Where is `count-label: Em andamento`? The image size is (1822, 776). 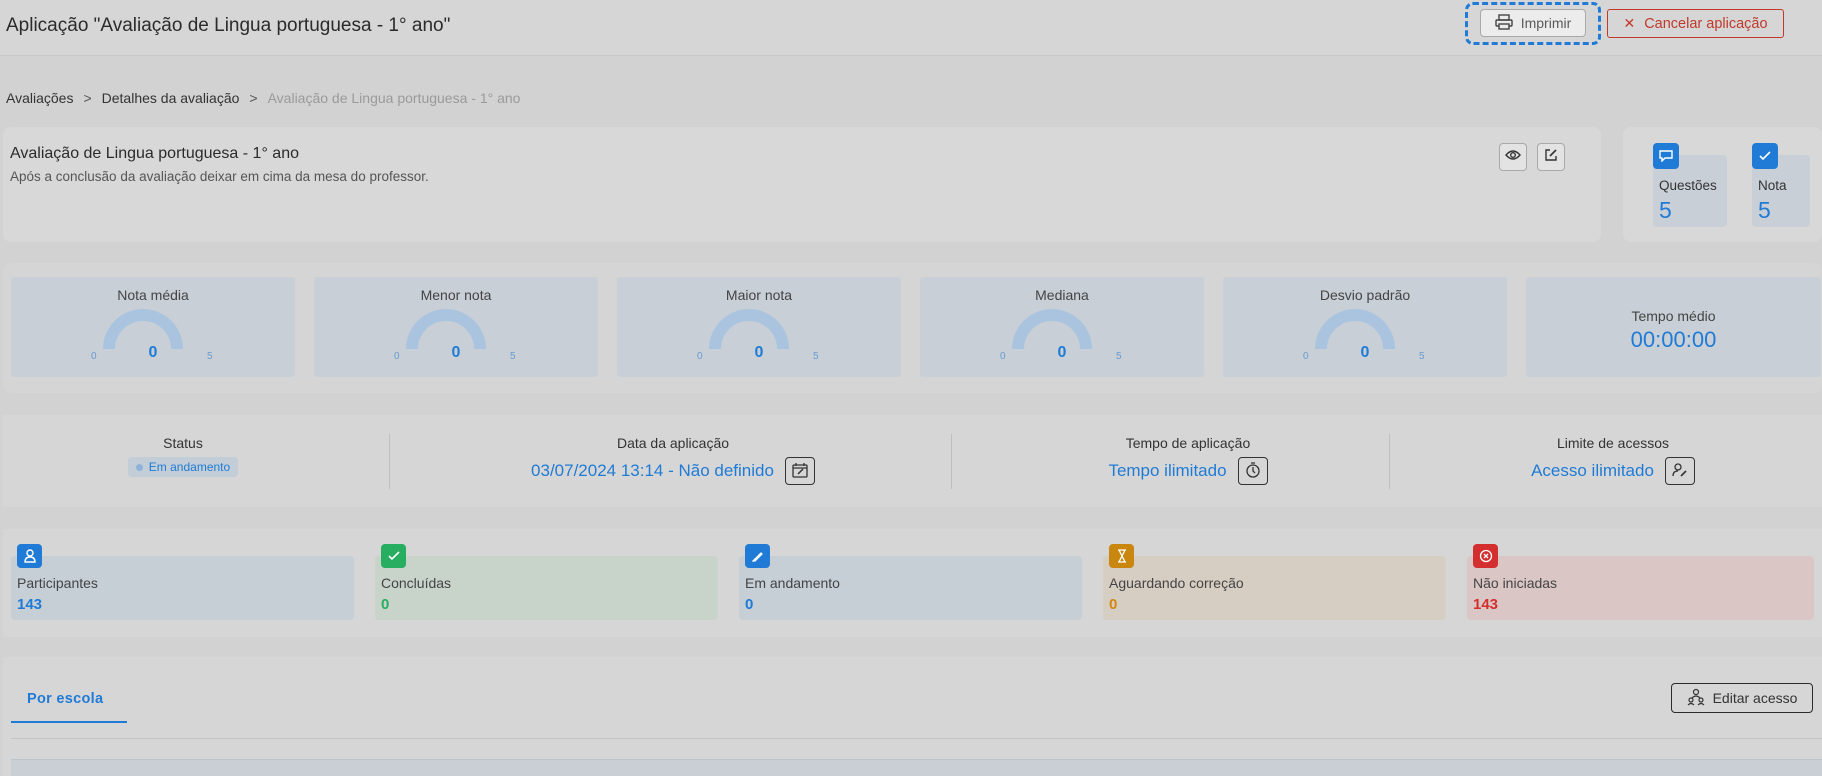 count-label: Em andamento is located at coordinates (792, 583).